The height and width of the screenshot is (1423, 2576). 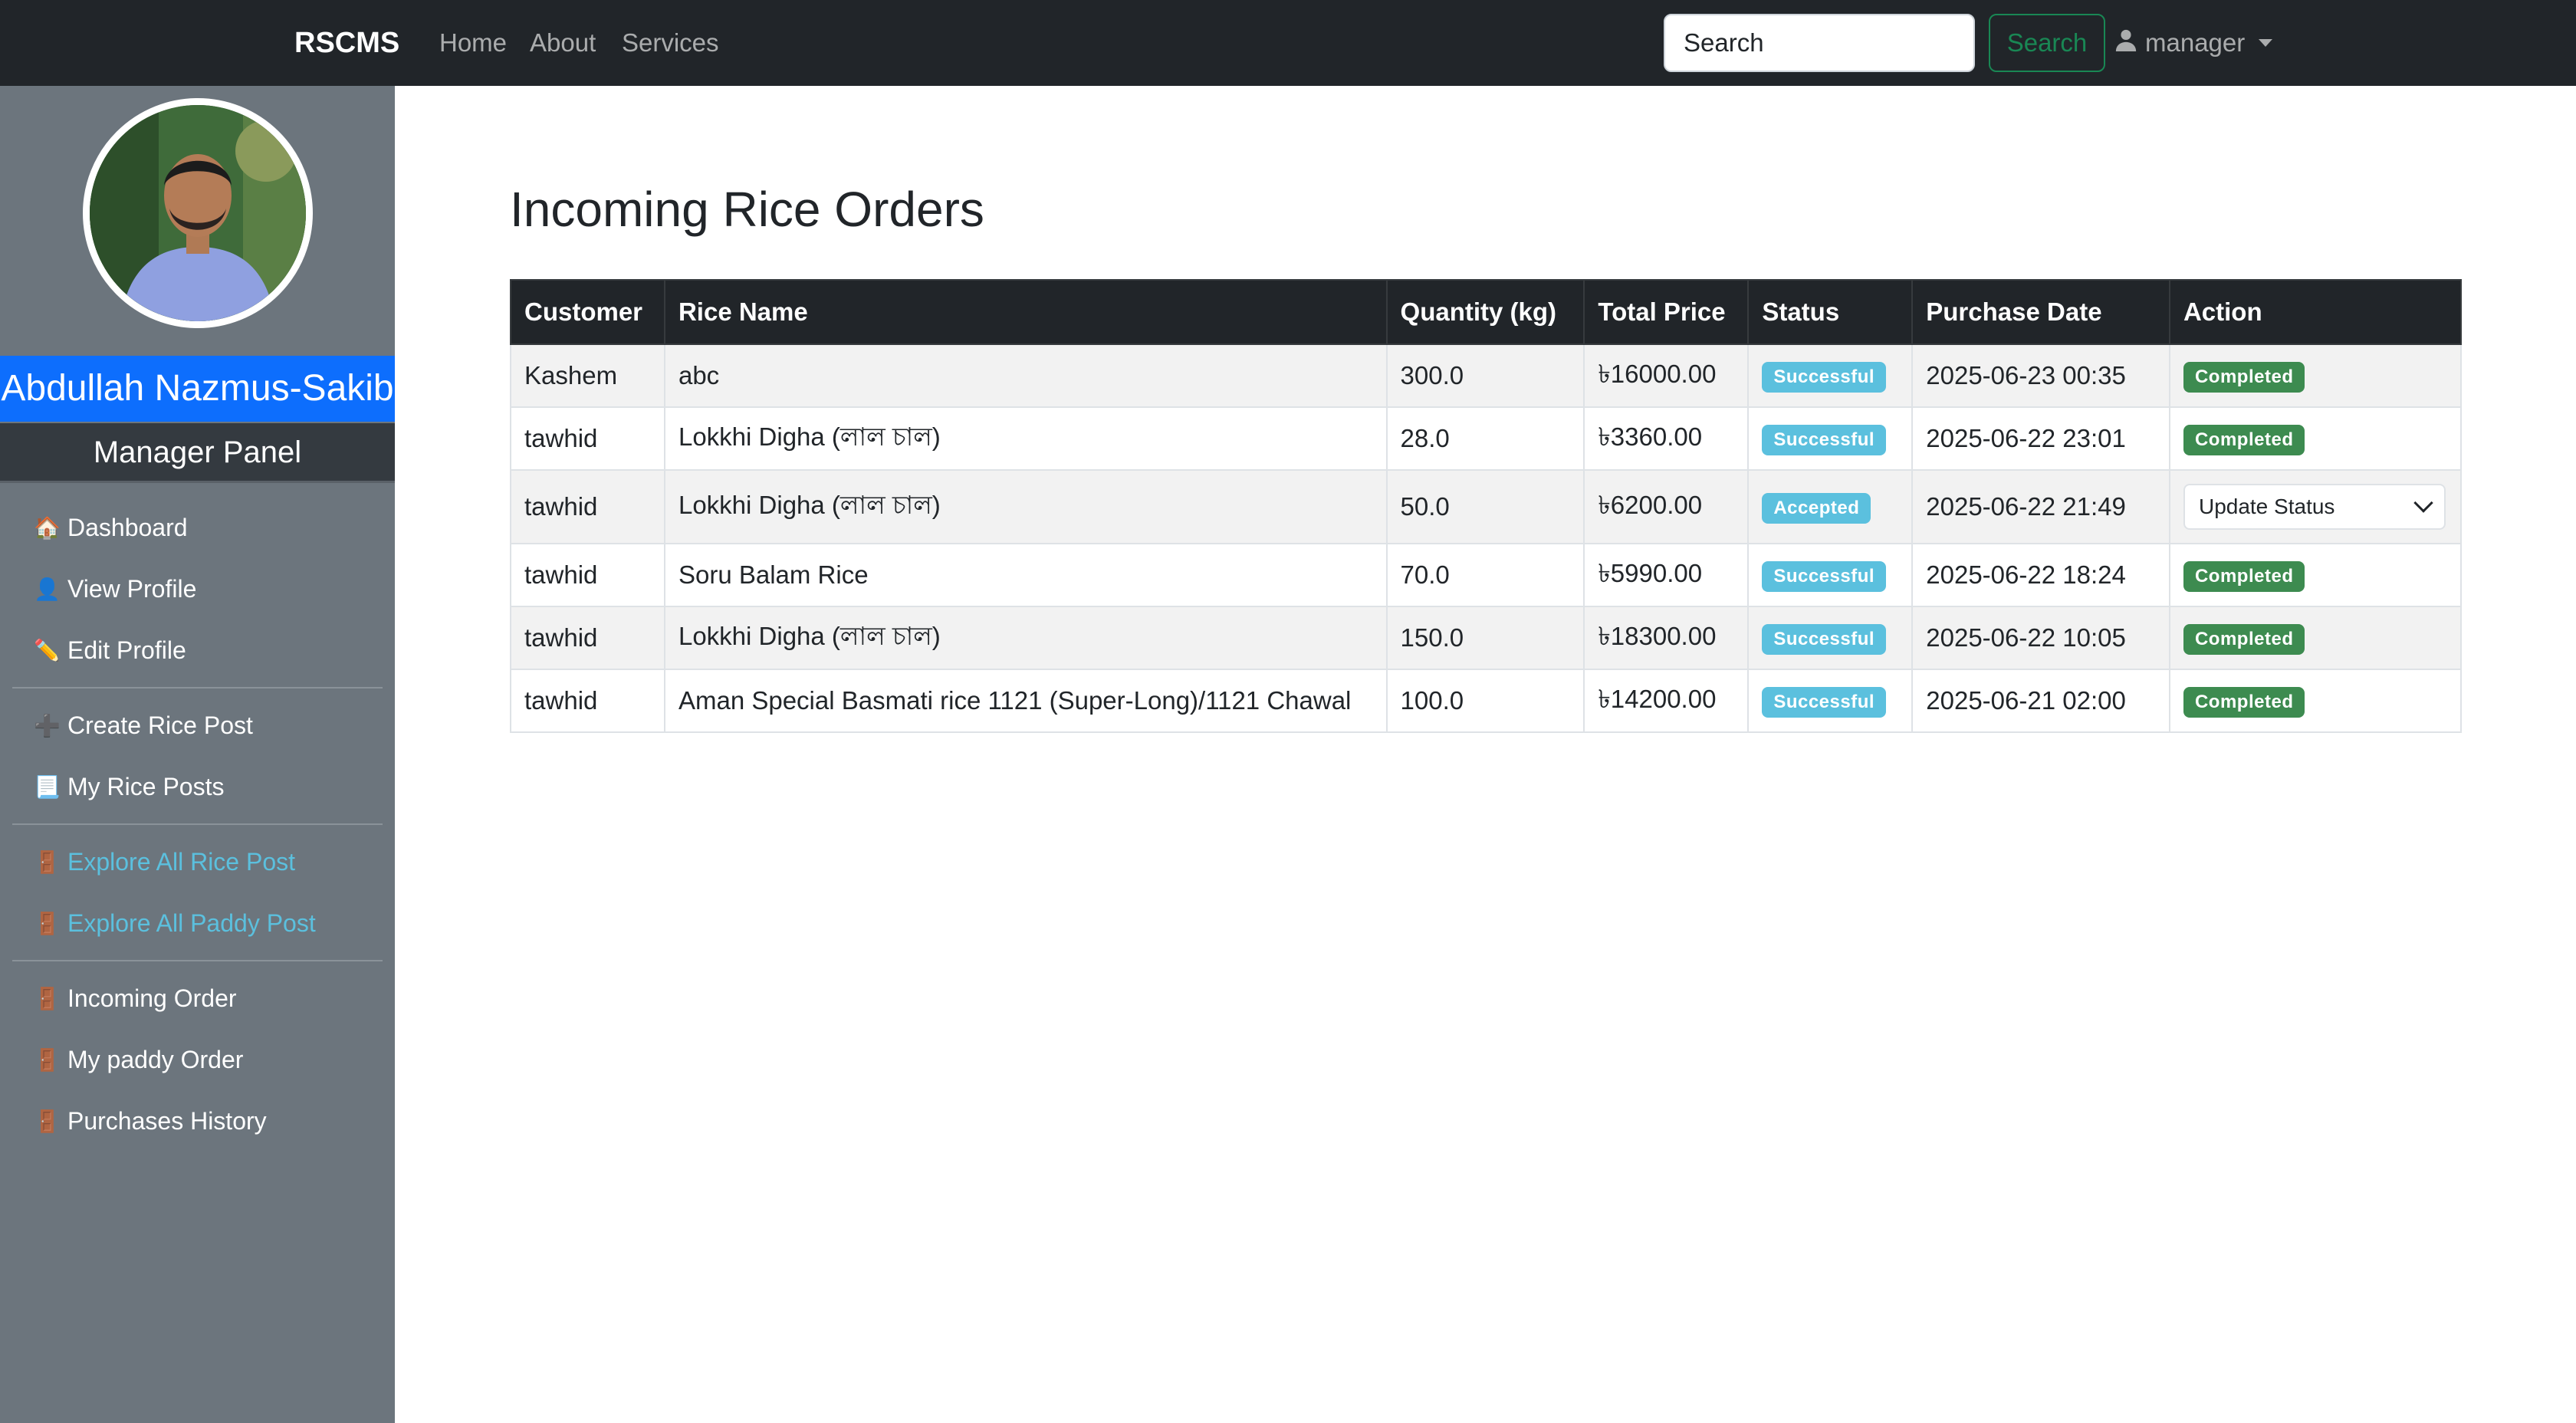 I want to click on profile-name: Abdullah Nazmus-Sakib, so click(x=198, y=389).